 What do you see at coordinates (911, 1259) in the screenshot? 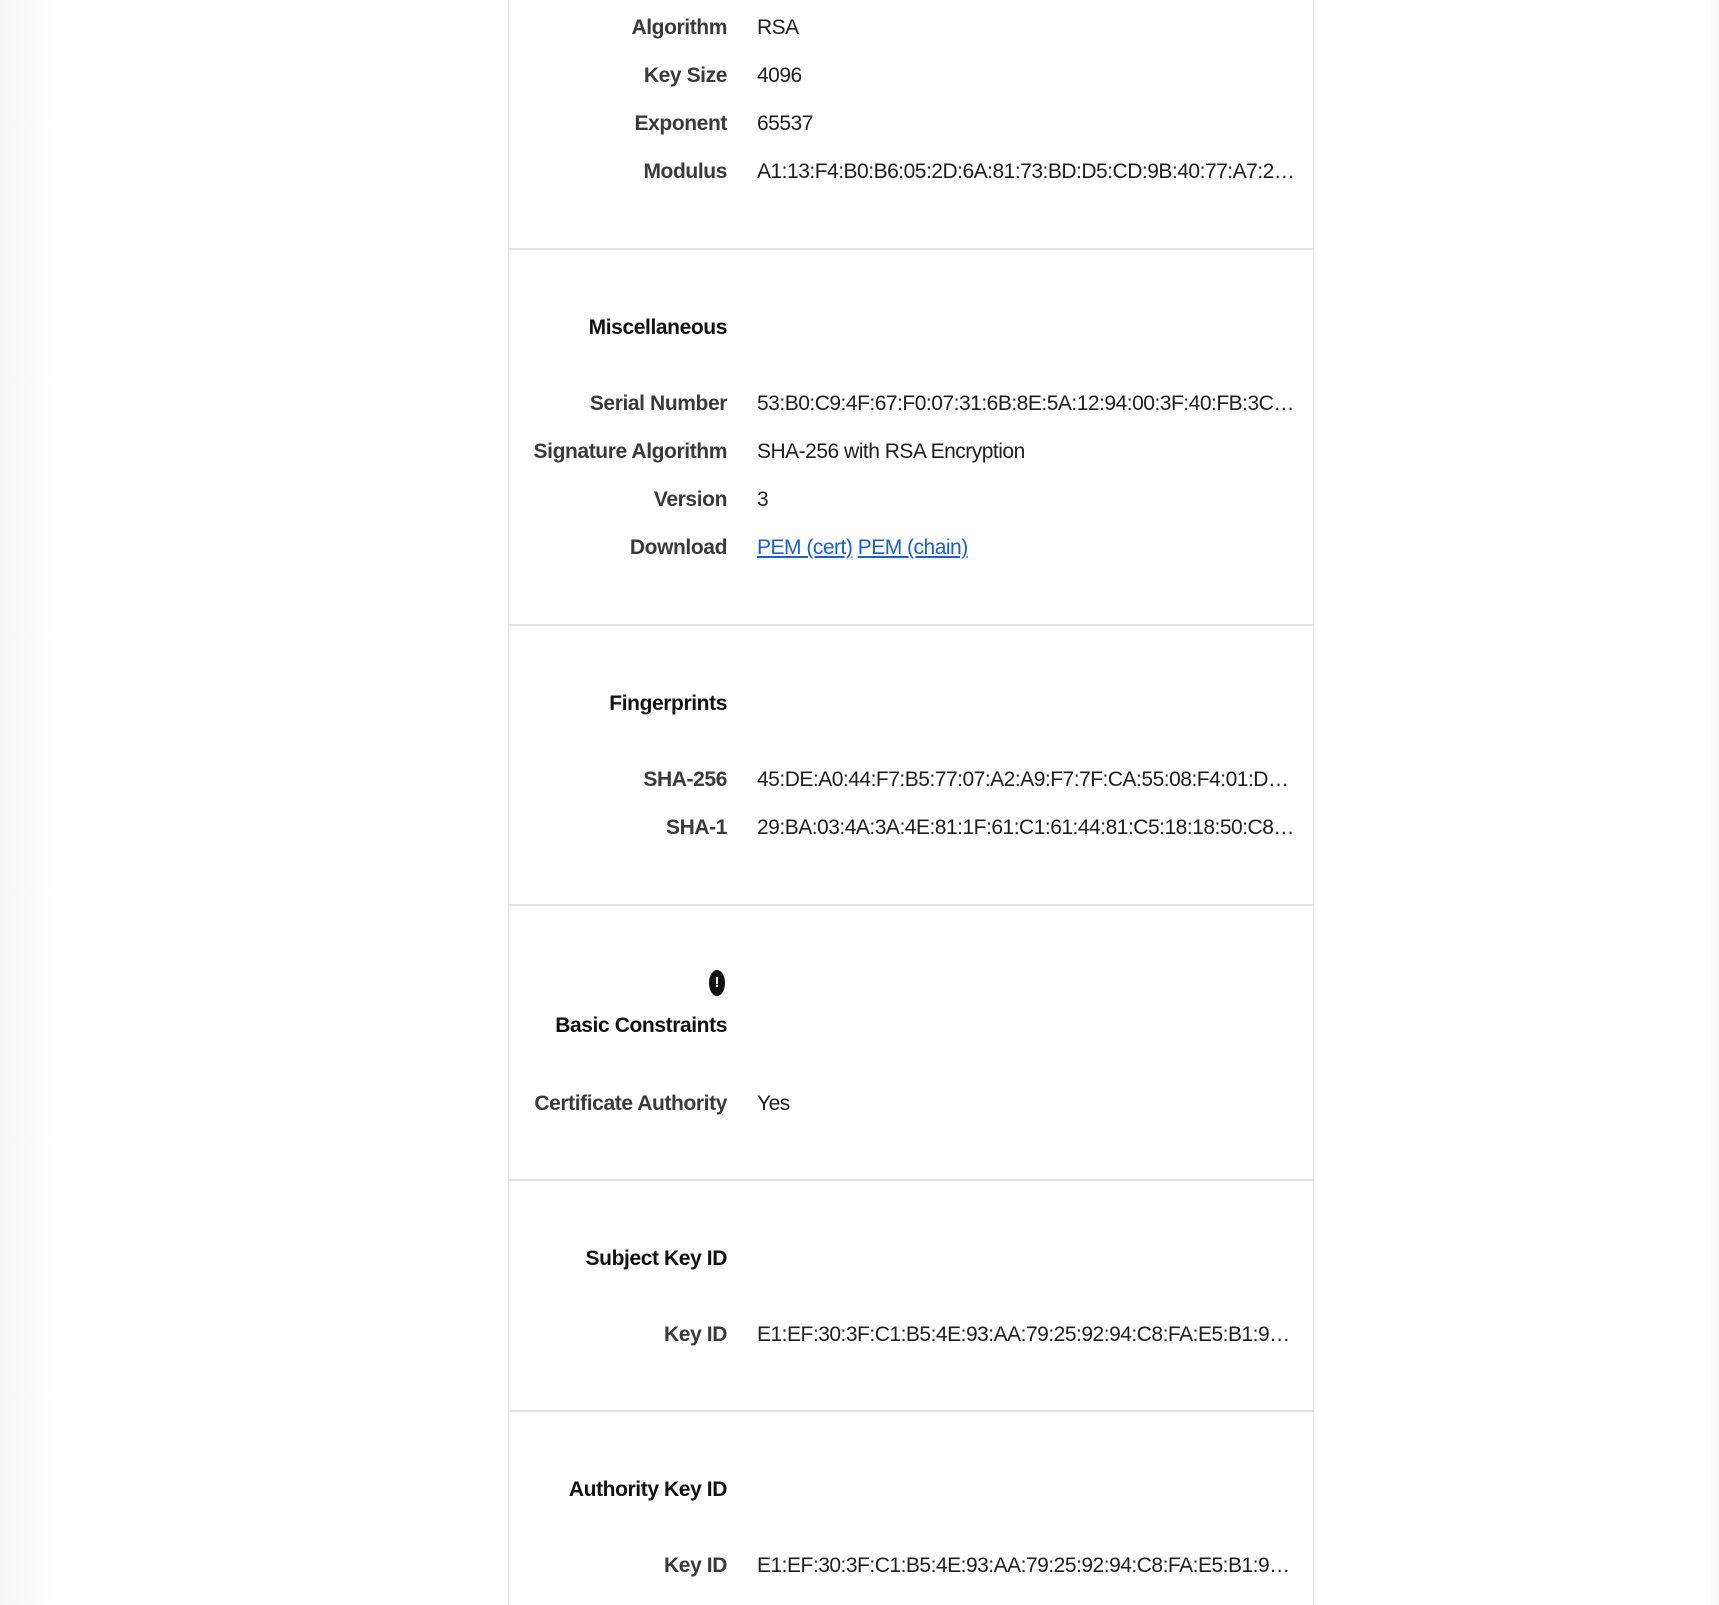
I see `subject-key-id-heading: Subject Key ID` at bounding box center [911, 1259].